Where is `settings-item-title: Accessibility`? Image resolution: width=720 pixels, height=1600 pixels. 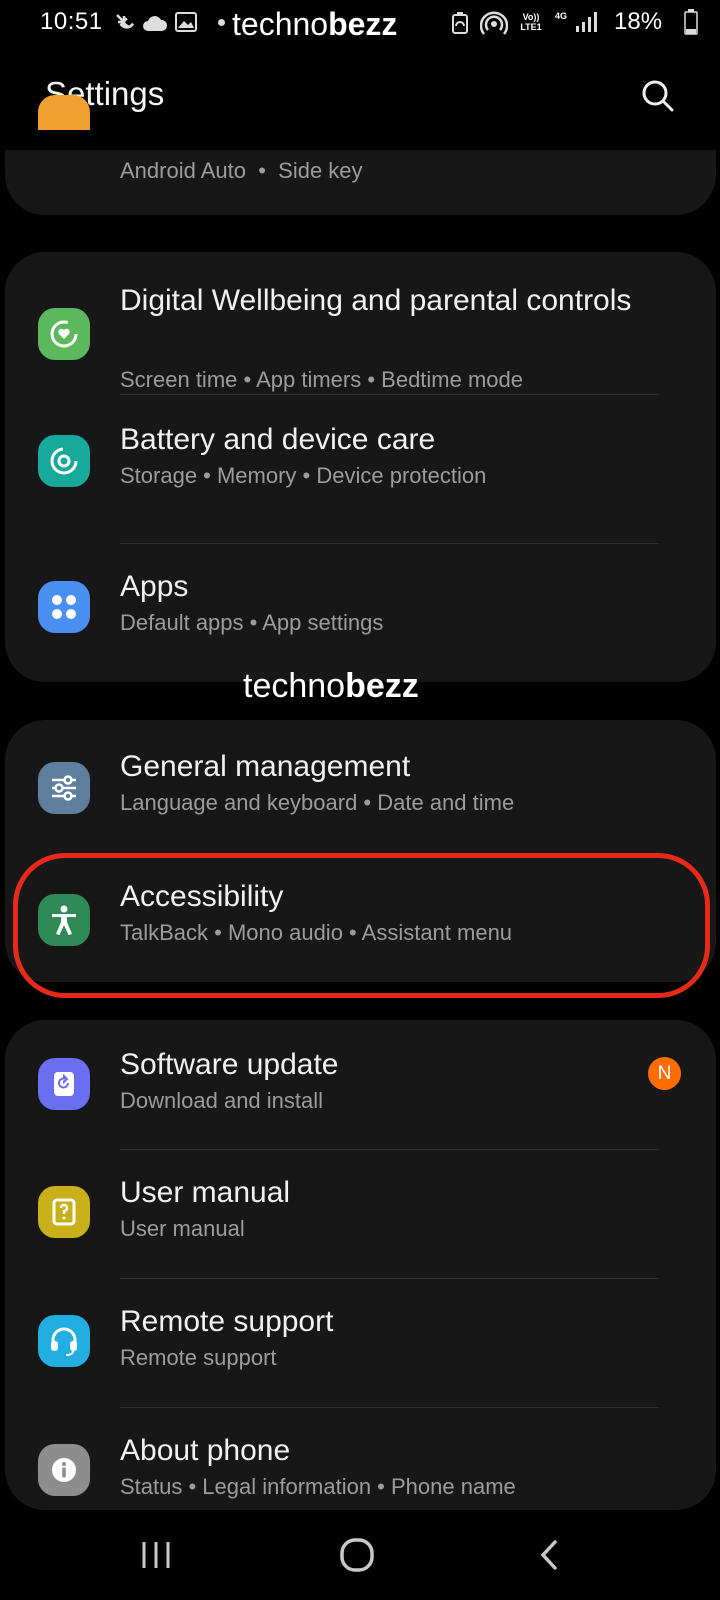
settings-item-title: Accessibility is located at coordinates (202, 896).